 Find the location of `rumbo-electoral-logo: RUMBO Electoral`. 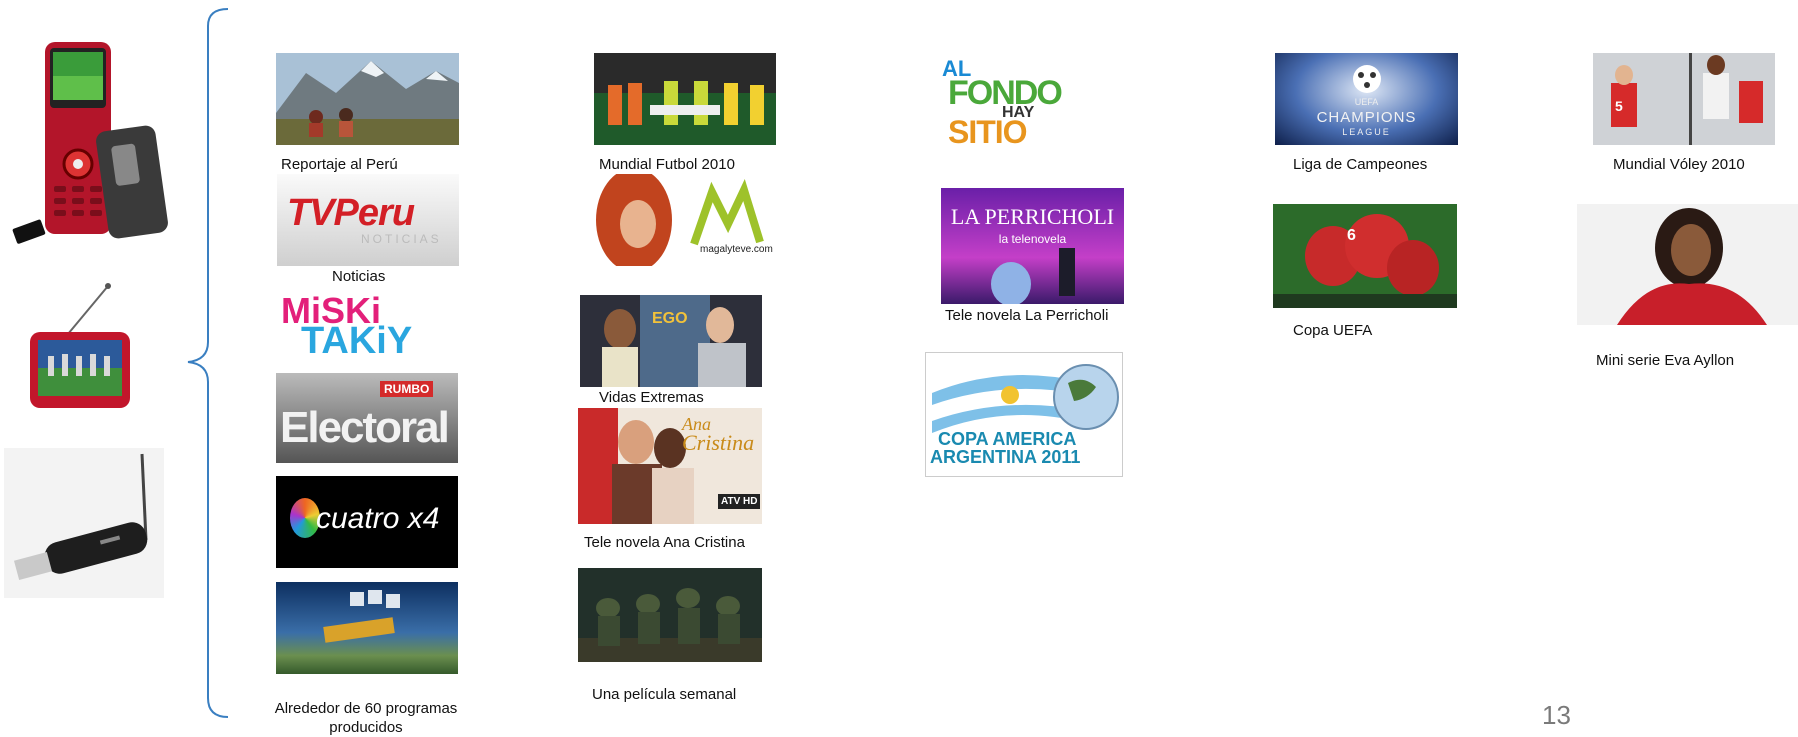

rumbo-electoral-logo: RUMBO Electoral is located at coordinates (367, 418).